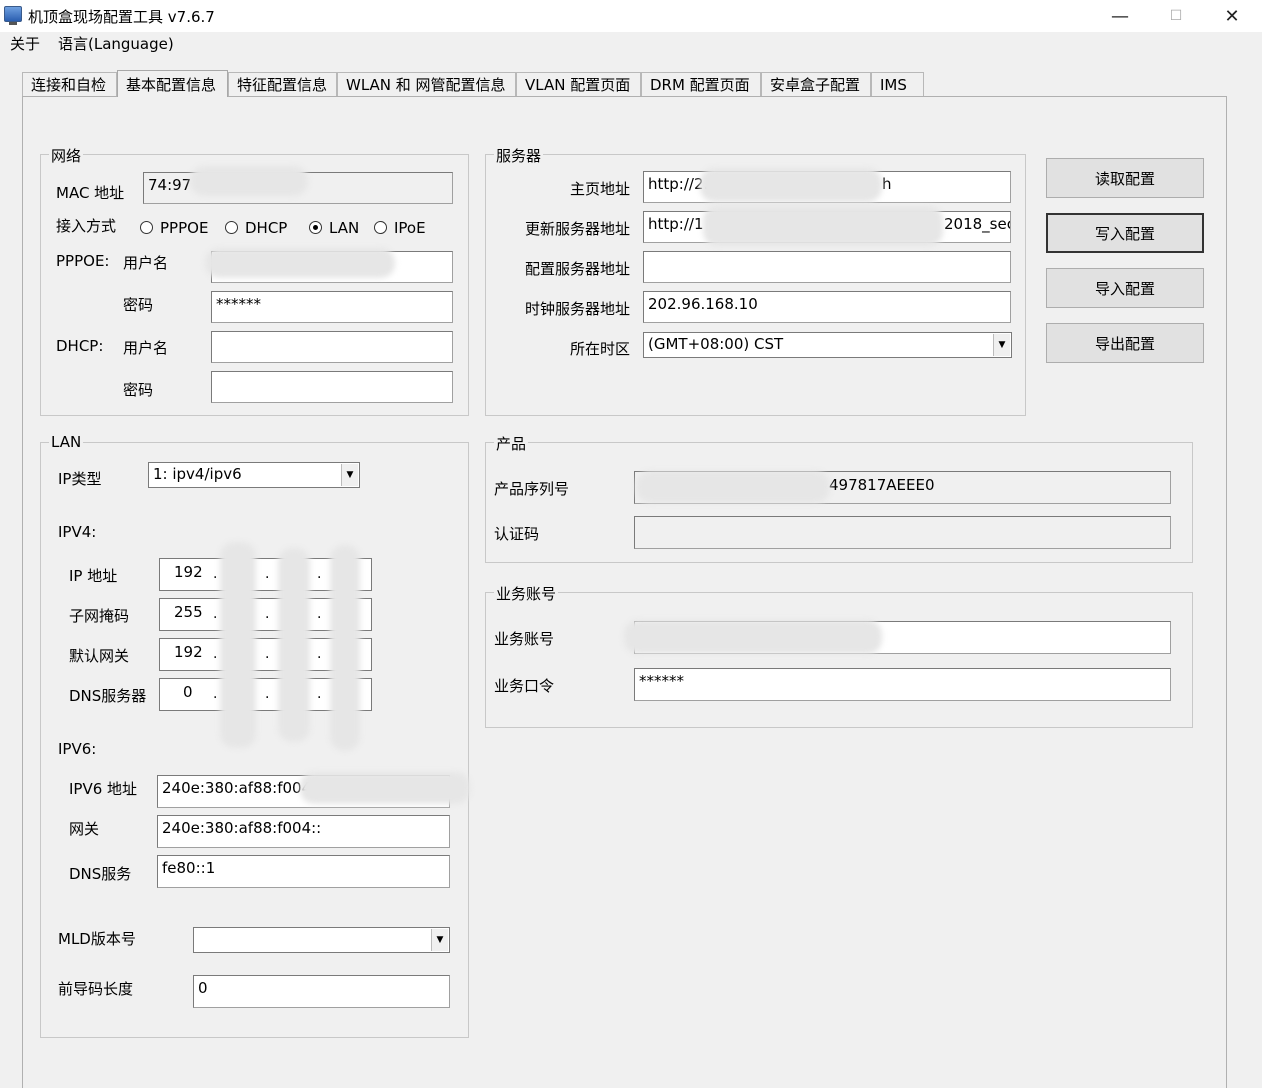  Describe the element at coordinates (578, 84) in the screenshot. I see `tab-vlan-config: VLAN 配置页面` at that location.